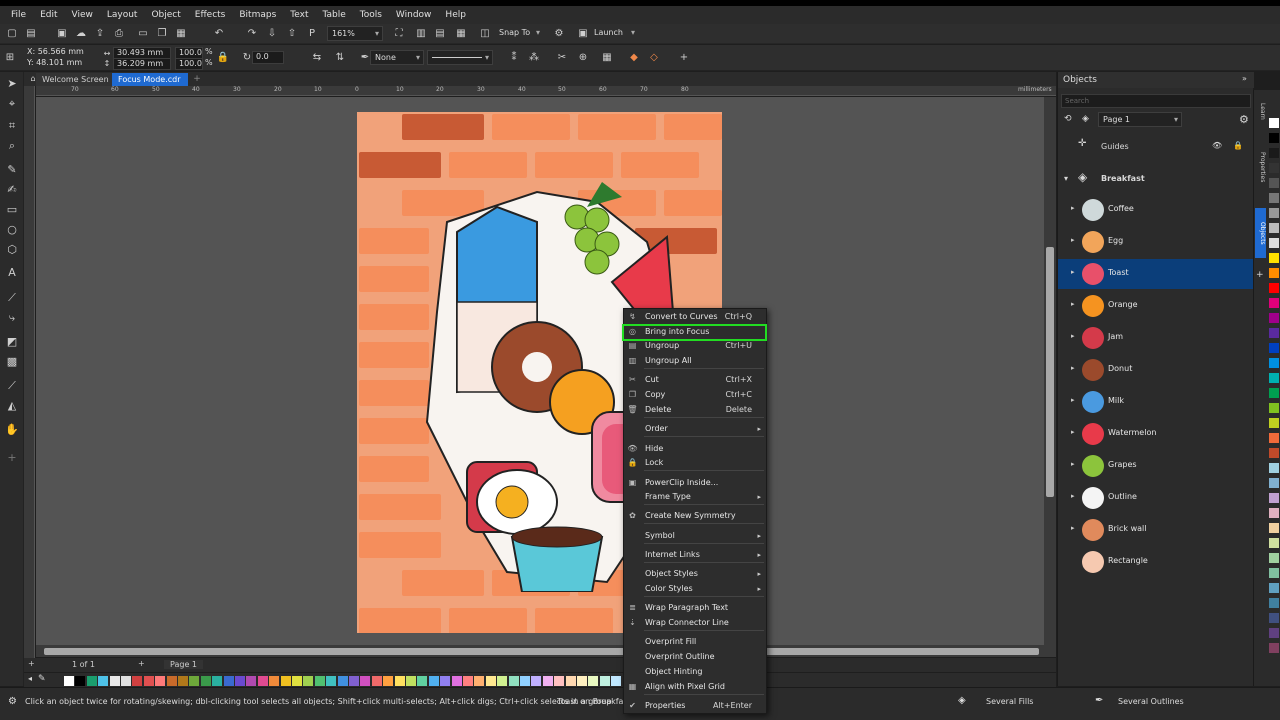  I want to click on object-row-coffee: ▸ Coffee, so click(1156, 210).